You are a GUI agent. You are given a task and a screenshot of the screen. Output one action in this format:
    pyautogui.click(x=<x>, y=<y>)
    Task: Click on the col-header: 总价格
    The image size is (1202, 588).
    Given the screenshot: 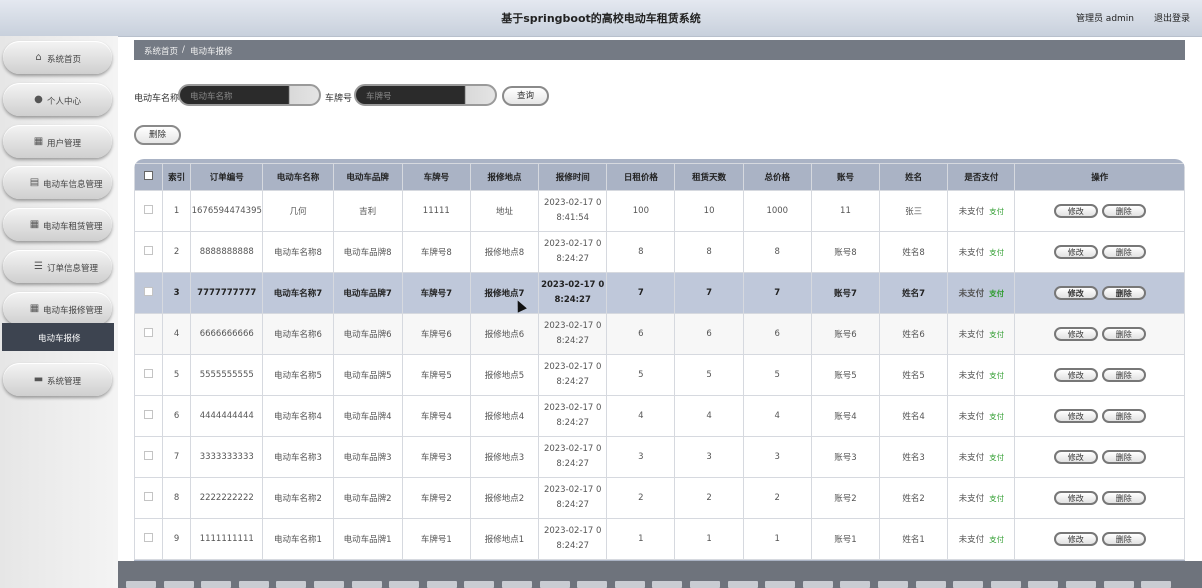 What is the action you would take?
    pyautogui.click(x=777, y=177)
    